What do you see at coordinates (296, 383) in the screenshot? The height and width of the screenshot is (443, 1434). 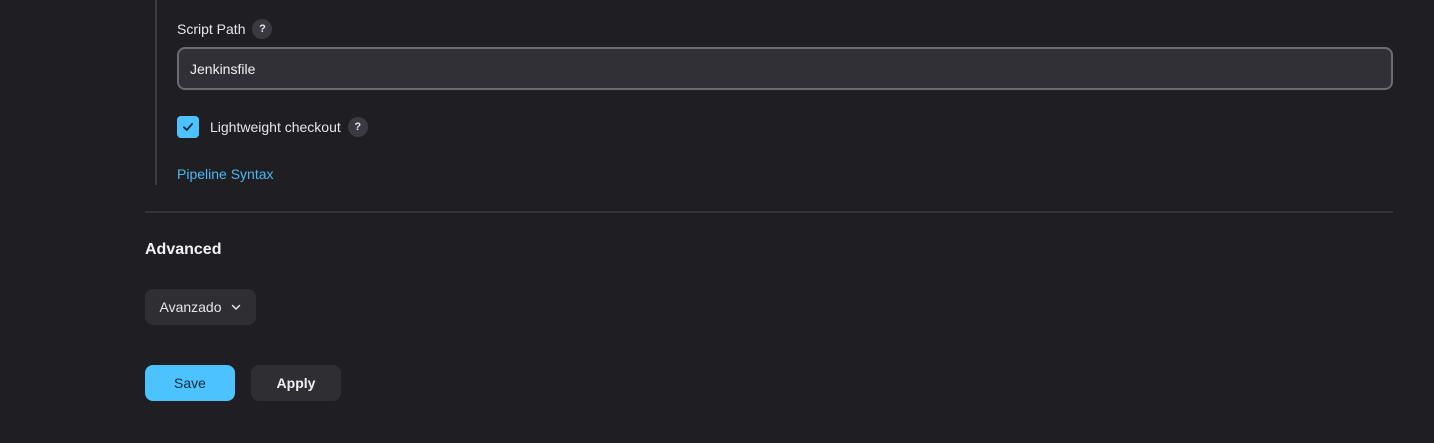 I see `apply-button: Apply` at bounding box center [296, 383].